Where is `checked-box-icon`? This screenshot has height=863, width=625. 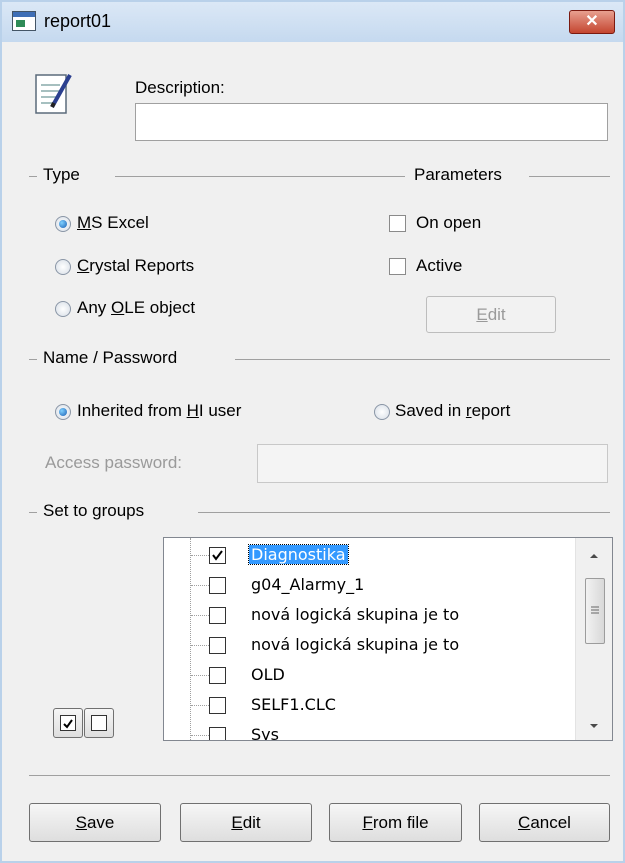 checked-box-icon is located at coordinates (68, 723).